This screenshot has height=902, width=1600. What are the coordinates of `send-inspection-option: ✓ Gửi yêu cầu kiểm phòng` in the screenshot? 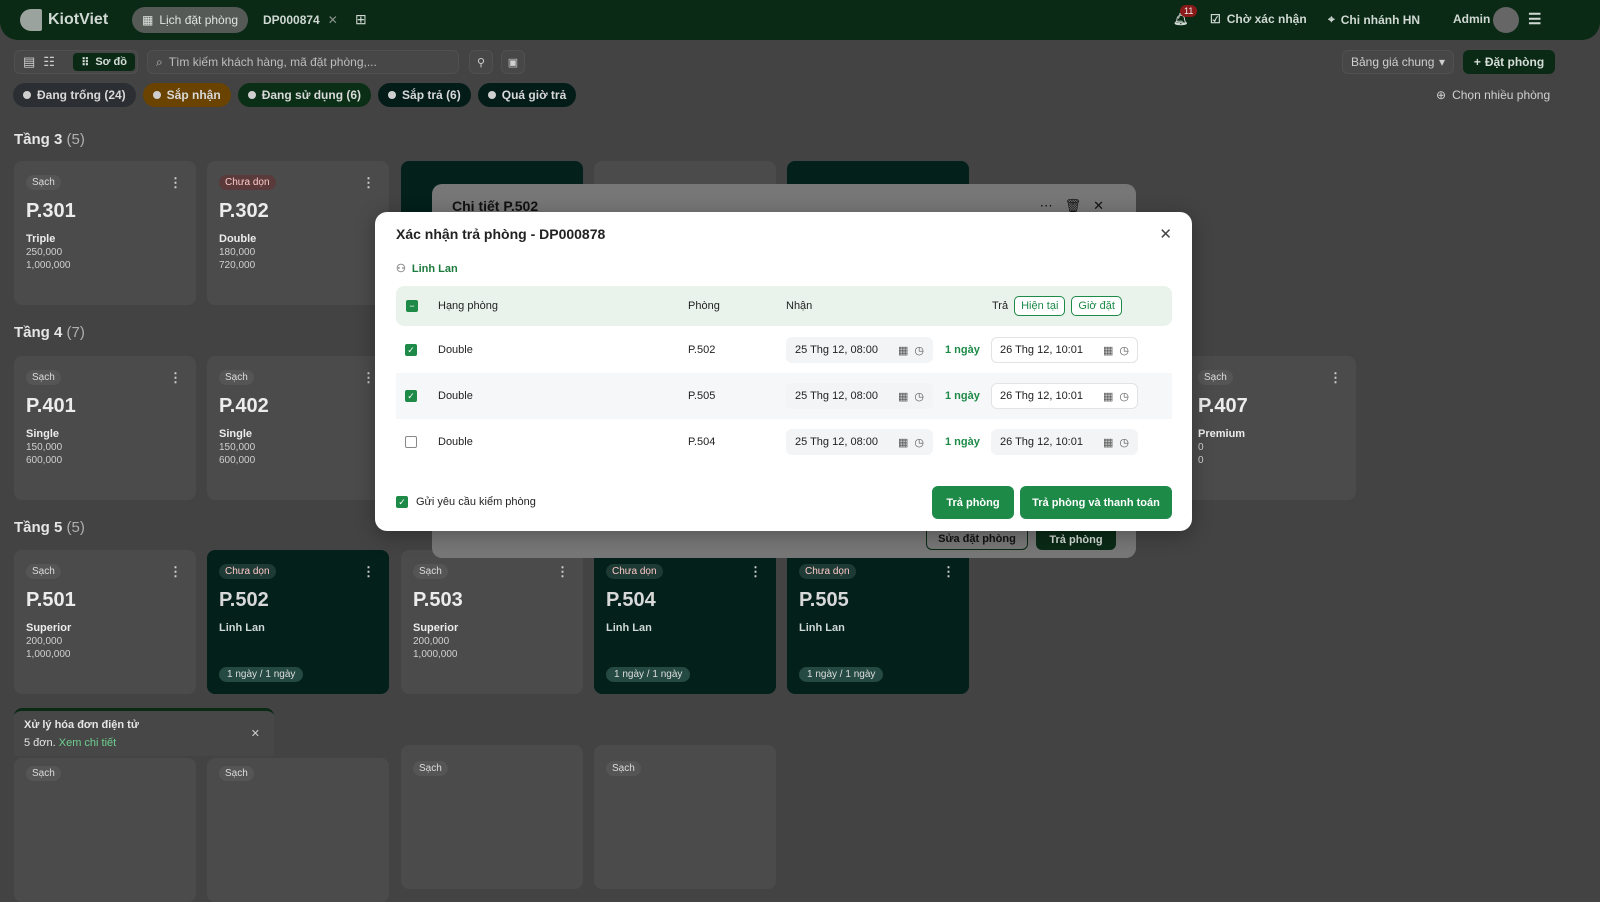 It's located at (466, 502).